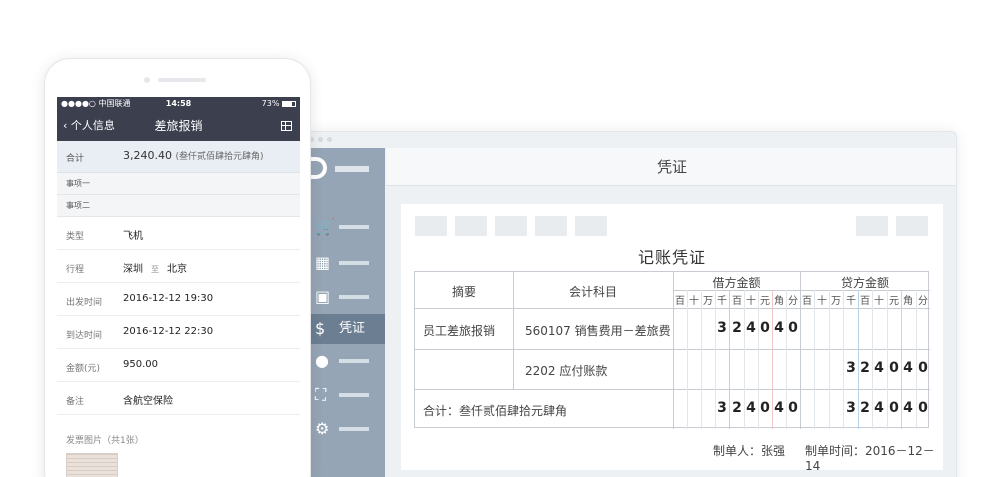  I want to click on col-account-header: 会计科目, so click(592, 292).